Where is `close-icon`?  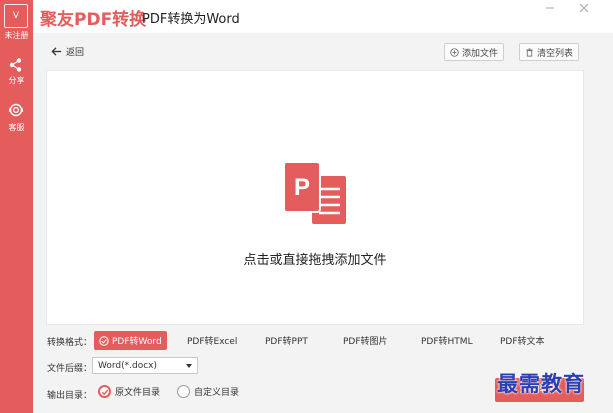 close-icon is located at coordinates (584, 8).